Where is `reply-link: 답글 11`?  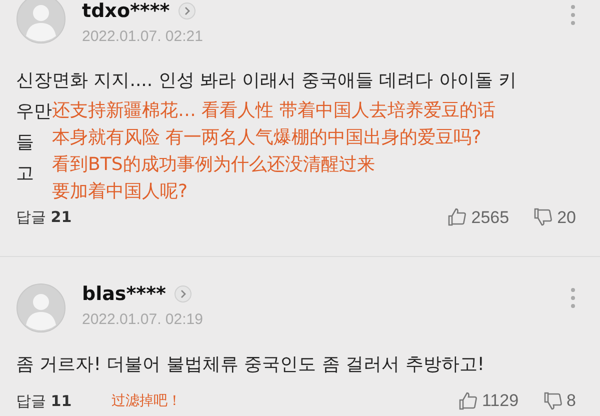 reply-link: 답글 11 is located at coordinates (44, 401).